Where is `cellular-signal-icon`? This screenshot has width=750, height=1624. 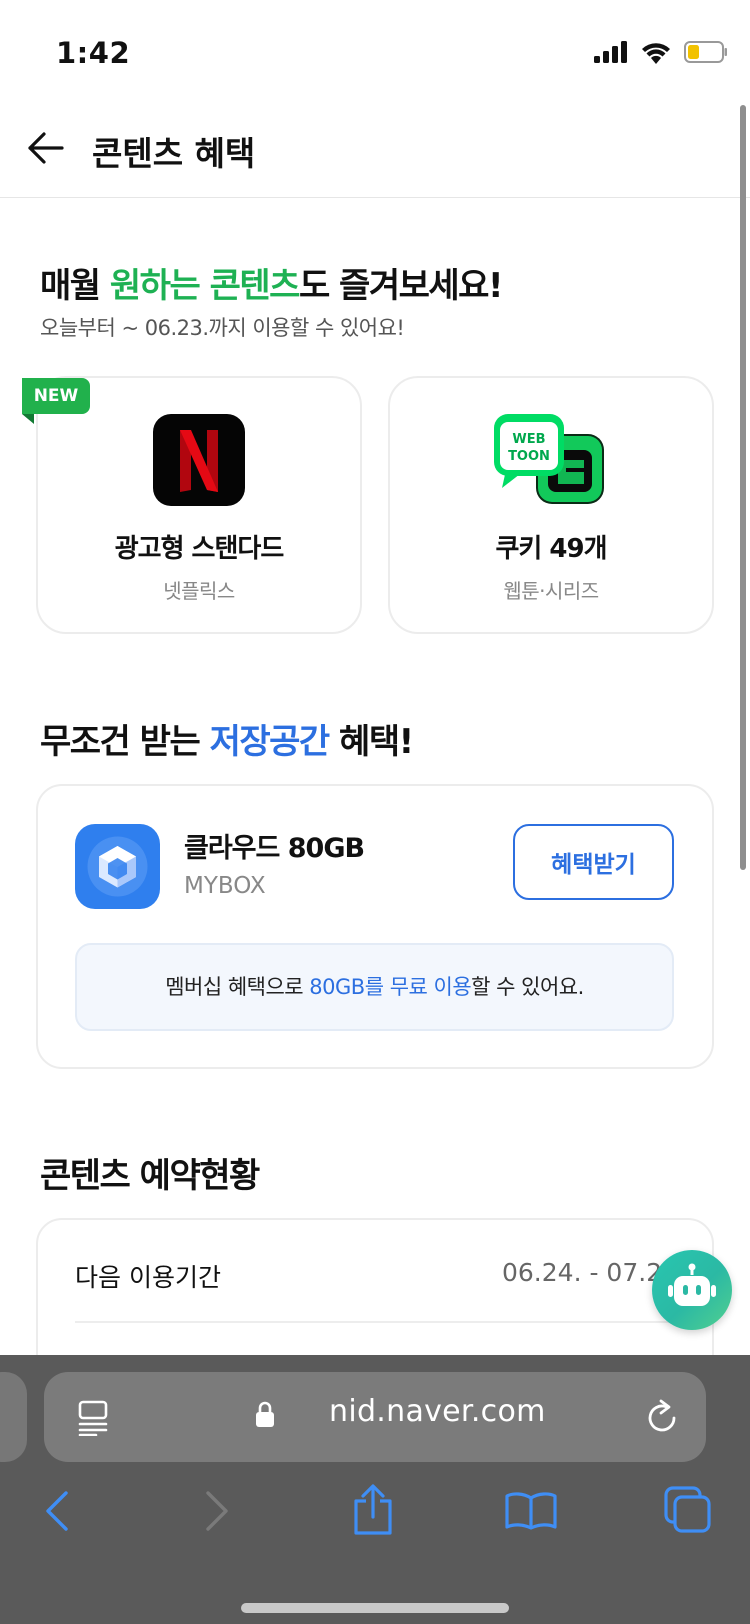
cellular-signal-icon is located at coordinates (610, 52).